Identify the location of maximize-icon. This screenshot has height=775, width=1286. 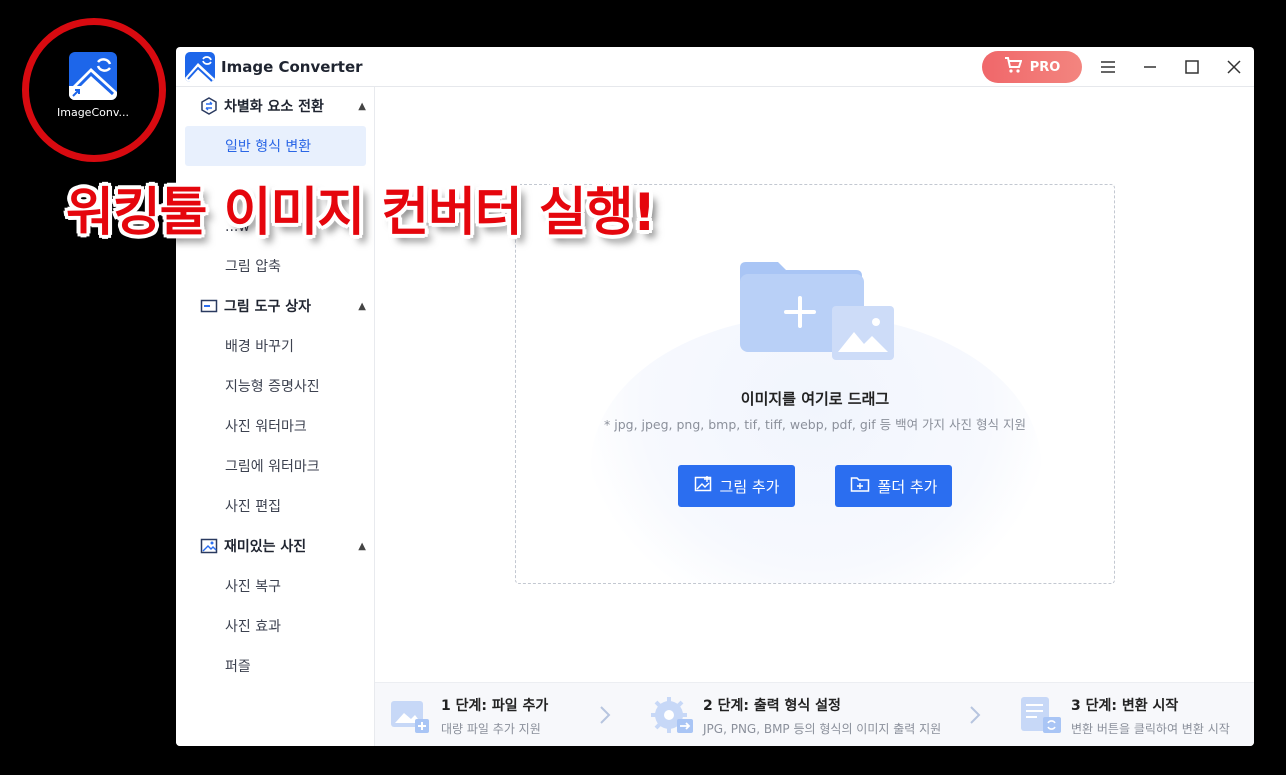
(1192, 67).